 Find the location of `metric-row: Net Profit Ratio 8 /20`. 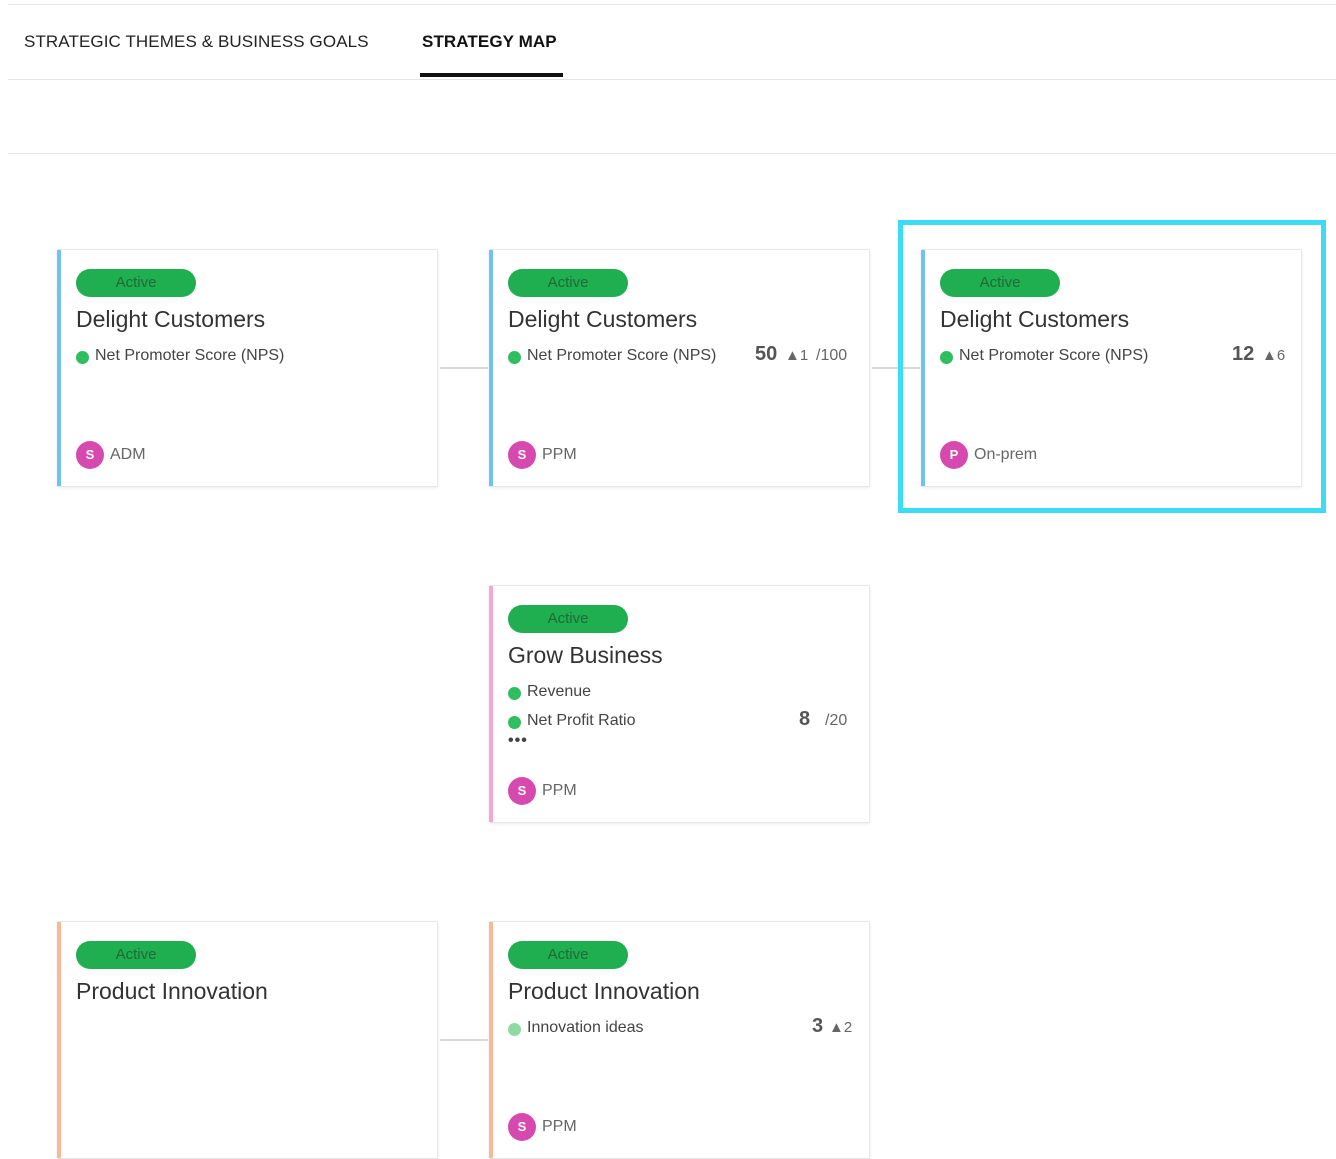

metric-row: Net Profit Ratio 8 /20 is located at coordinates (688, 720).